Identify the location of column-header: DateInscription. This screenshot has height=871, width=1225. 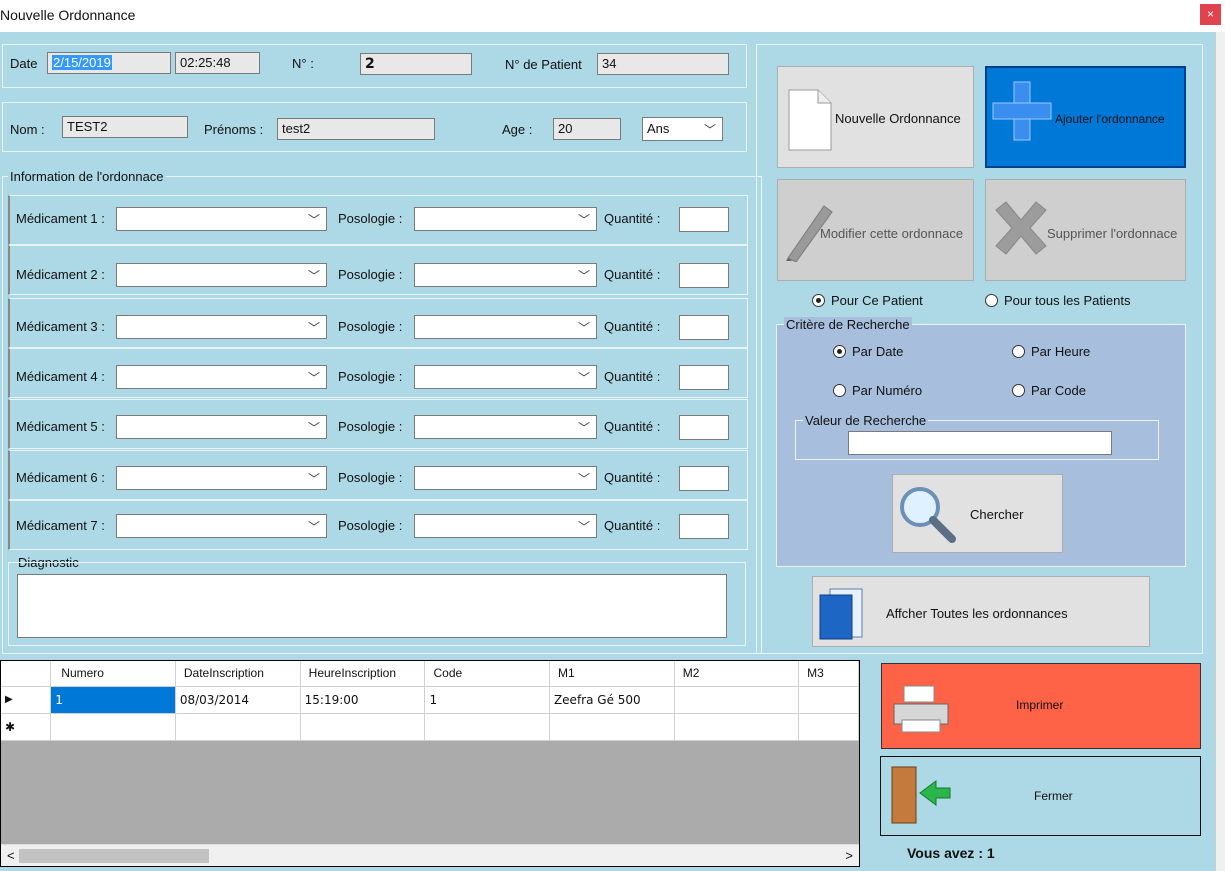
(238, 674).